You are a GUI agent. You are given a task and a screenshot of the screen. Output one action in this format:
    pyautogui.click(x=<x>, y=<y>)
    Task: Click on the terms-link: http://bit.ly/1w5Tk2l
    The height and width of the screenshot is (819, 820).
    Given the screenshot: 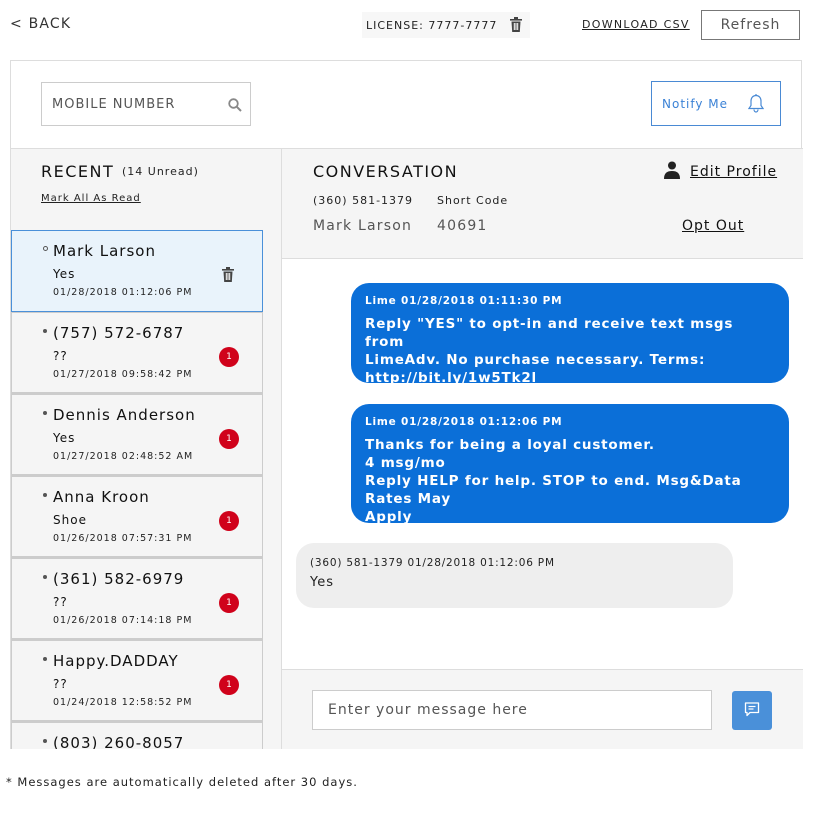 What is the action you would take?
    pyautogui.click(x=570, y=378)
    